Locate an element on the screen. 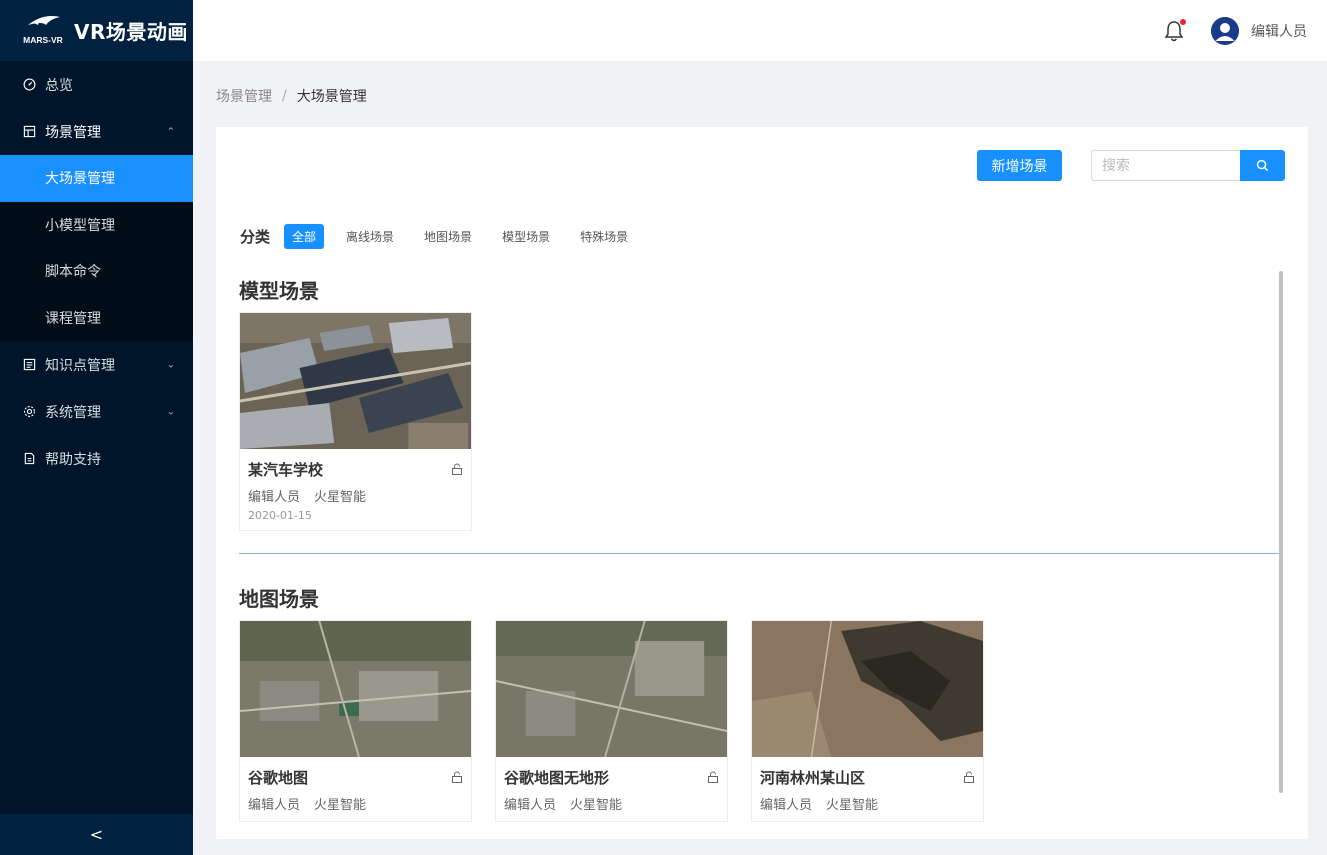 Image resolution: width=1327 pixels, height=855 pixels. sidebar-item-label: 帮助支持 is located at coordinates (73, 459).